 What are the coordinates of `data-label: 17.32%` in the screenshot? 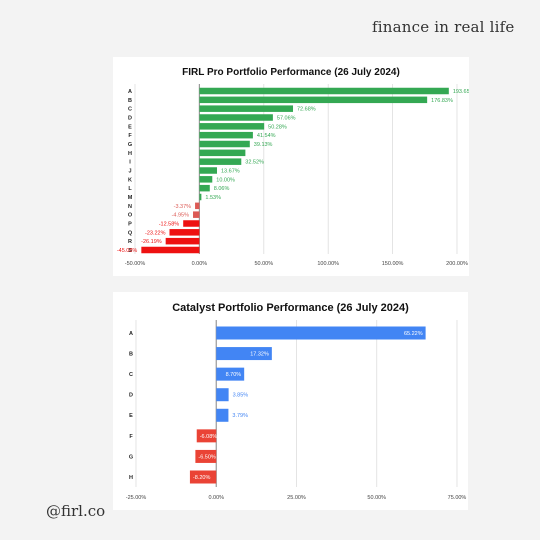 It's located at (259, 354).